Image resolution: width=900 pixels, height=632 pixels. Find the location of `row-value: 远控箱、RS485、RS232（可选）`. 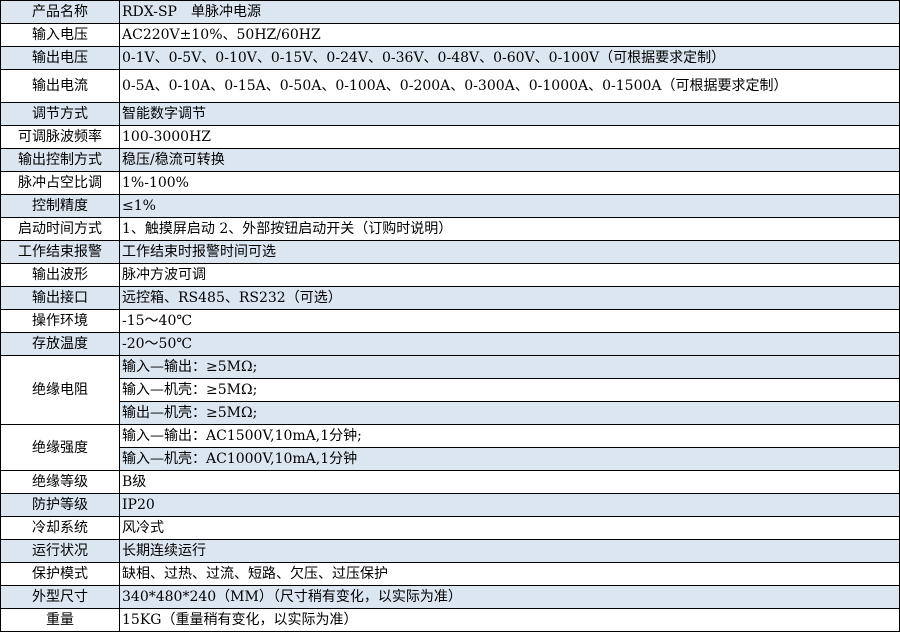

row-value: 远控箱、RS485、RS232（可选） is located at coordinates (509, 298).